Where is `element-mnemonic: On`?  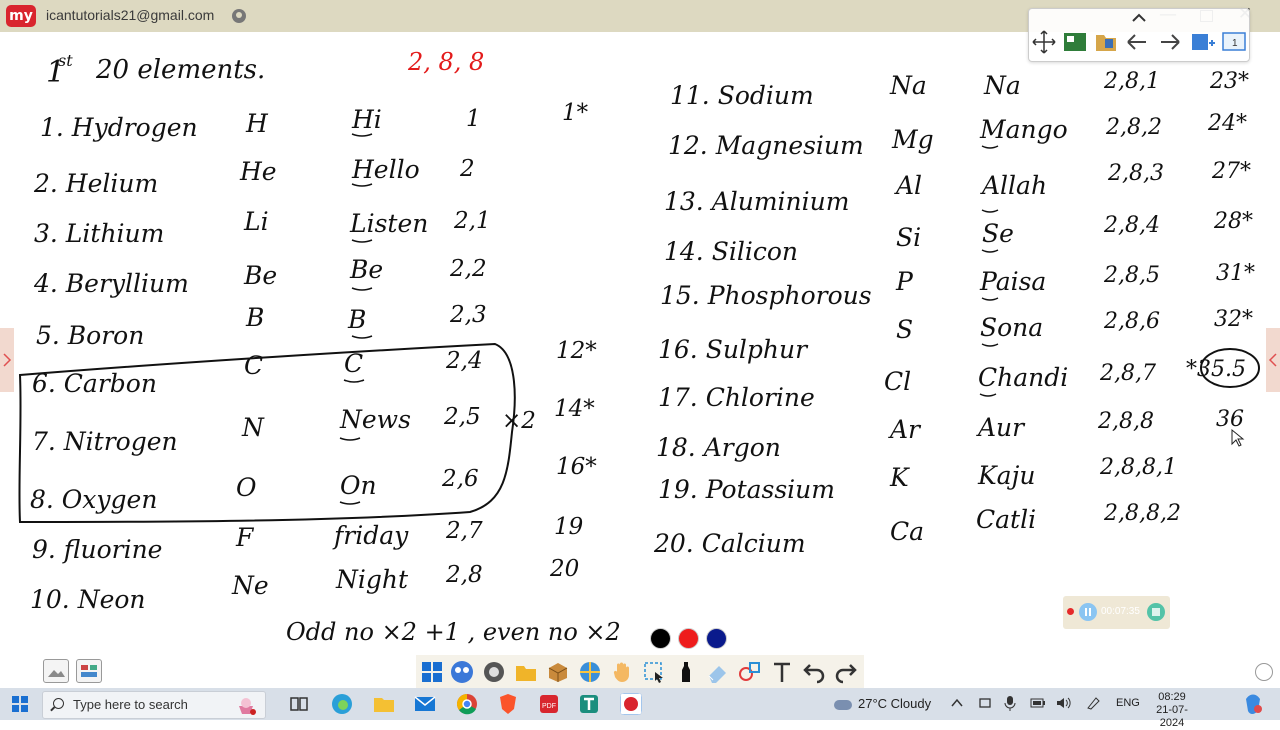
element-mnemonic: On is located at coordinates (358, 485).